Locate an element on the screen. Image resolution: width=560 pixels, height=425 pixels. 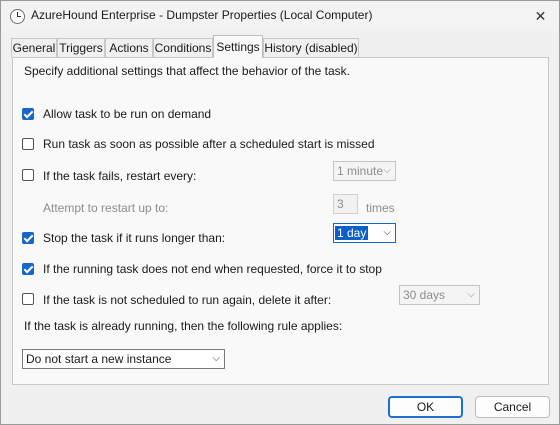
restart-attempts-label: Attempt to restart up to: is located at coordinates (106, 208).